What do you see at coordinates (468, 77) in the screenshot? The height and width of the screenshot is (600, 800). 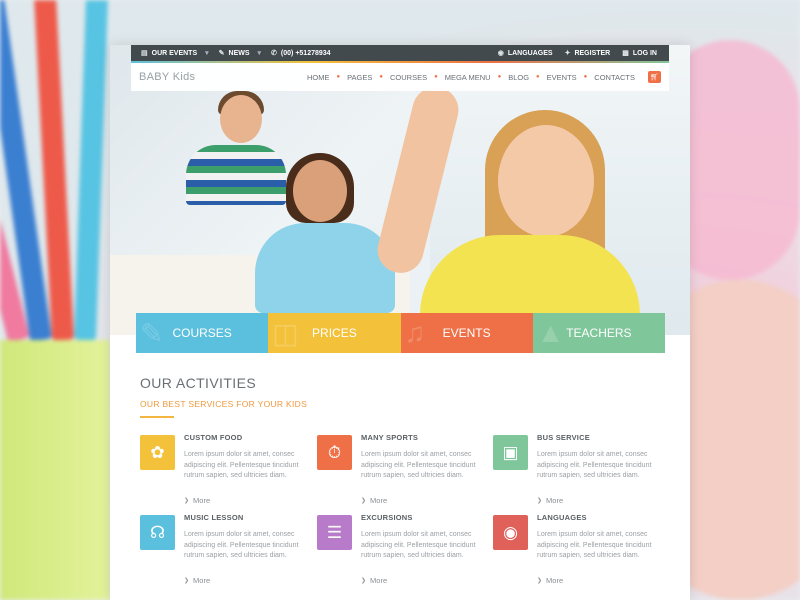 I see `nav-item-mega-menu: MEGA MENU` at bounding box center [468, 77].